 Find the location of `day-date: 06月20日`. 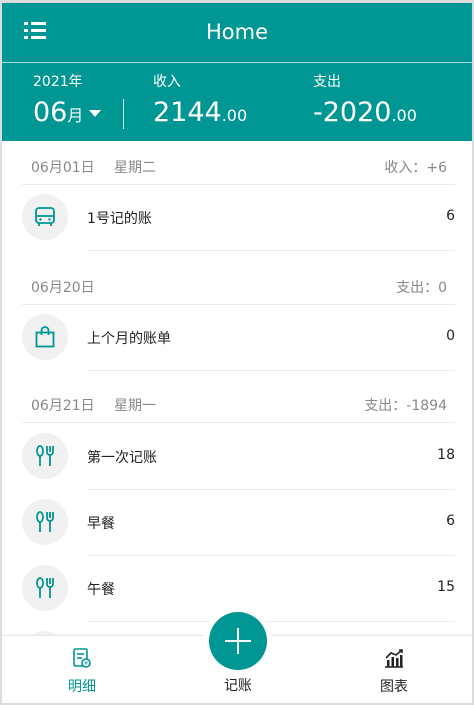

day-date: 06月20日 is located at coordinates (63, 288).